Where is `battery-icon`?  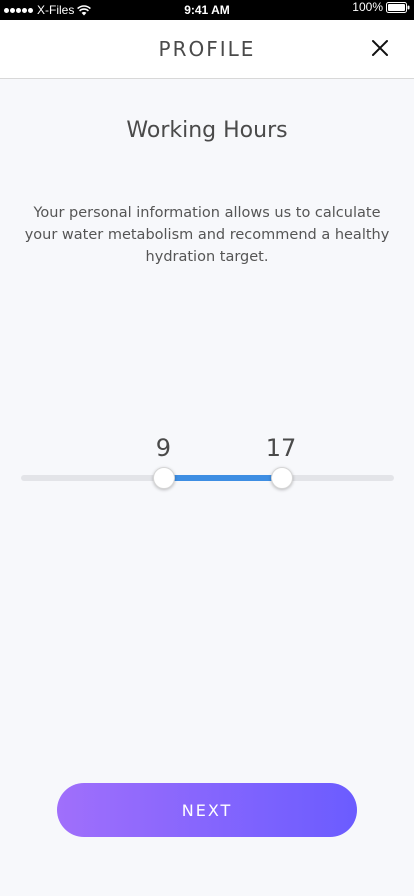 battery-icon is located at coordinates (398, 7).